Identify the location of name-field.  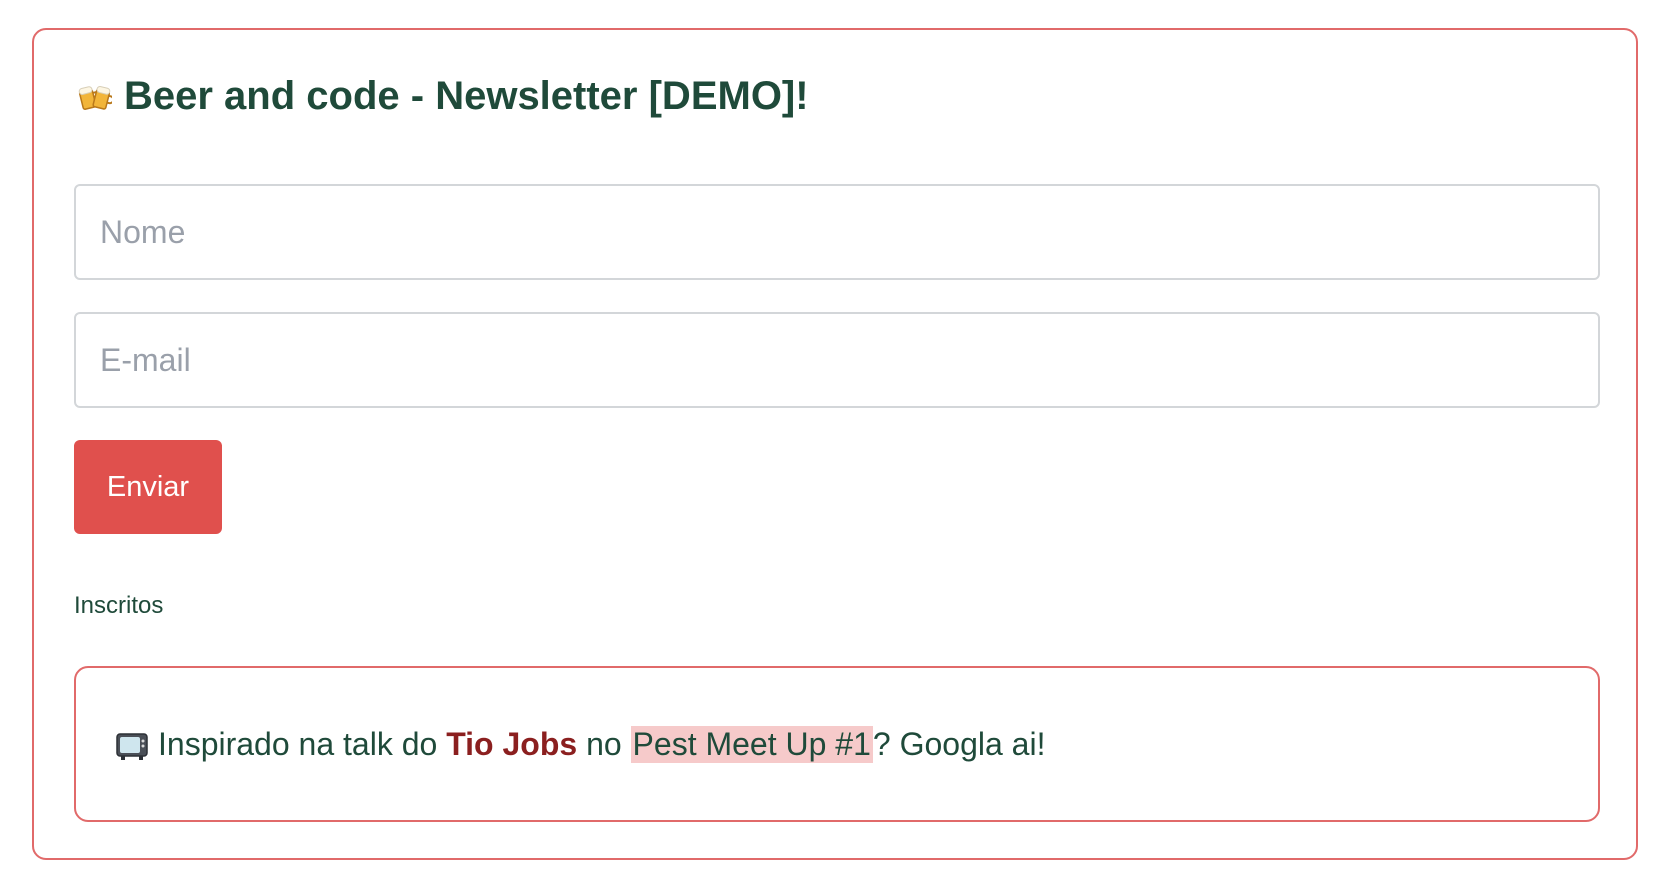
(837, 232).